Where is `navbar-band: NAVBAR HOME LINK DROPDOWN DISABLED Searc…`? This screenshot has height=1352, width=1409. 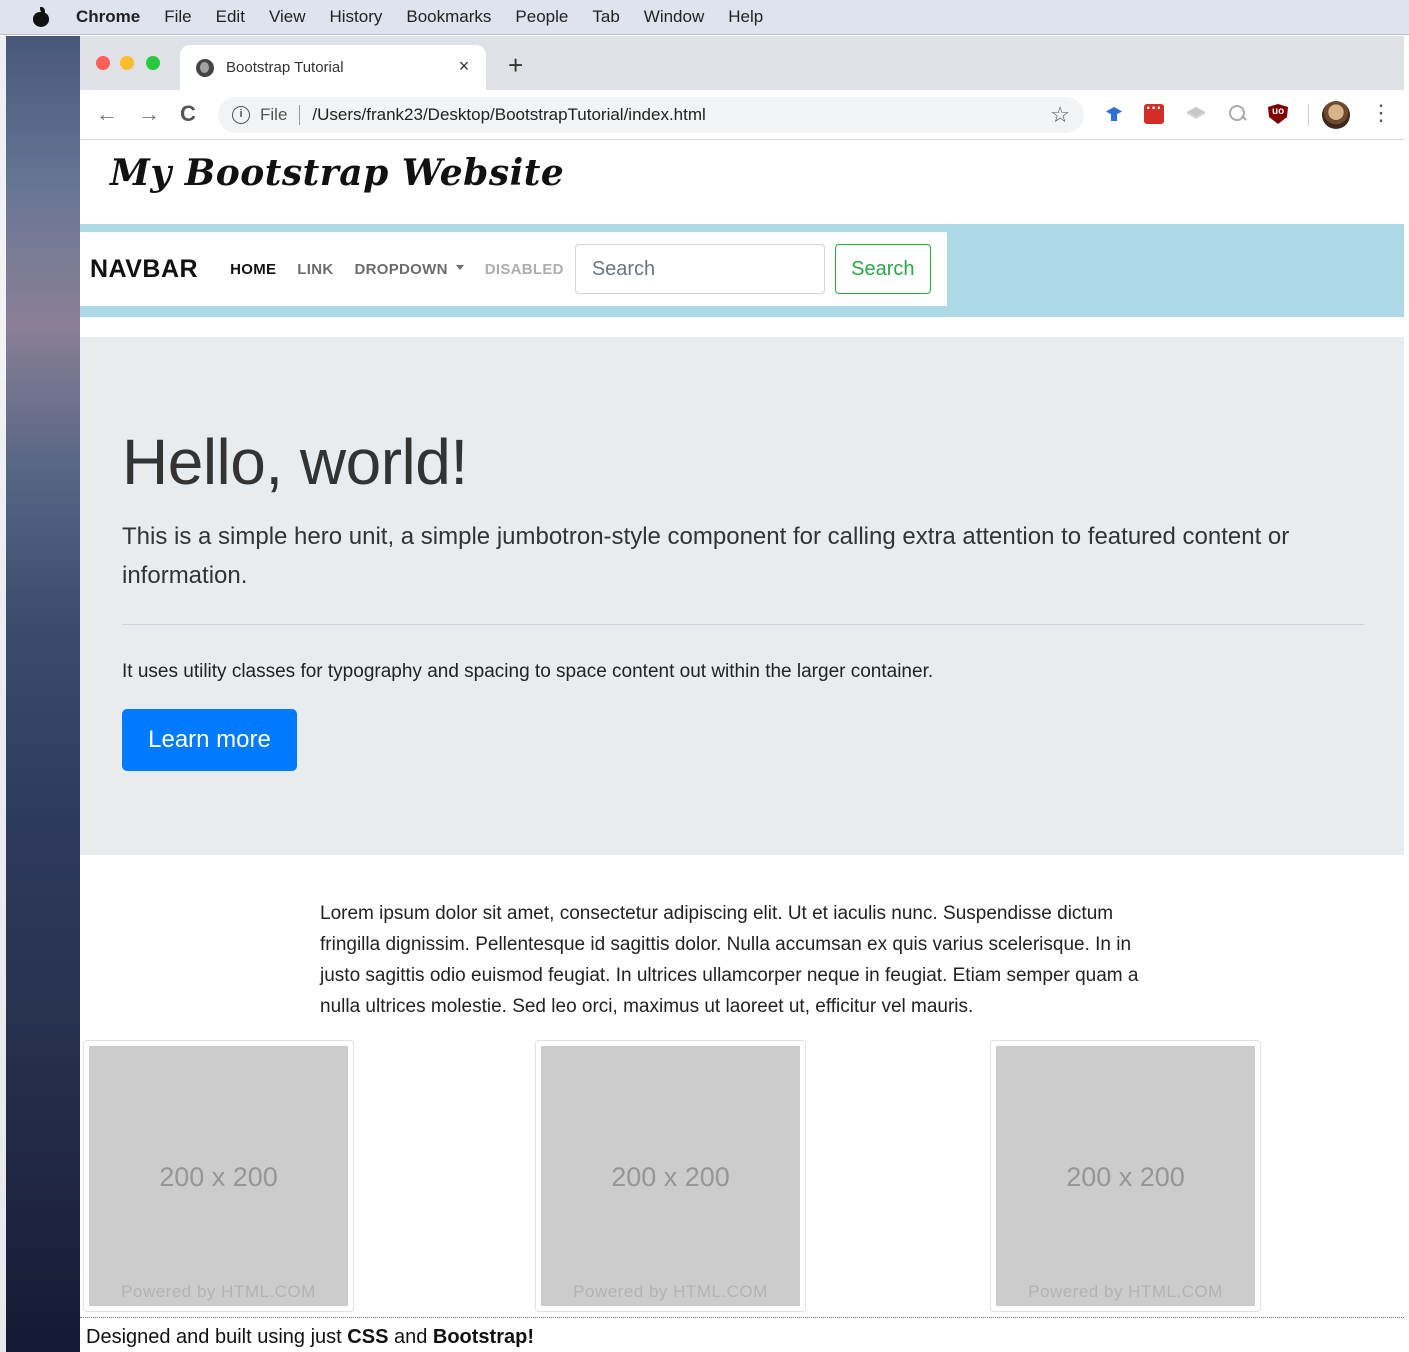
navbar-band: NAVBAR HOME LINK DROPDOWN DISABLED Searc… is located at coordinates (742, 270).